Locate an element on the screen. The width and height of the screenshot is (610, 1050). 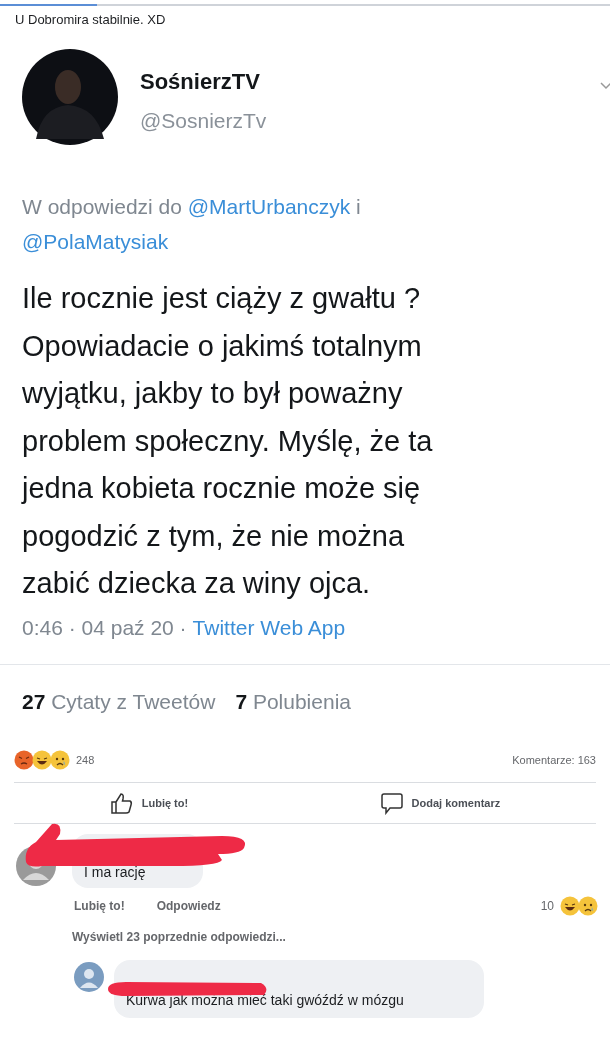
angry-face-icon is located at coordinates (24, 759).